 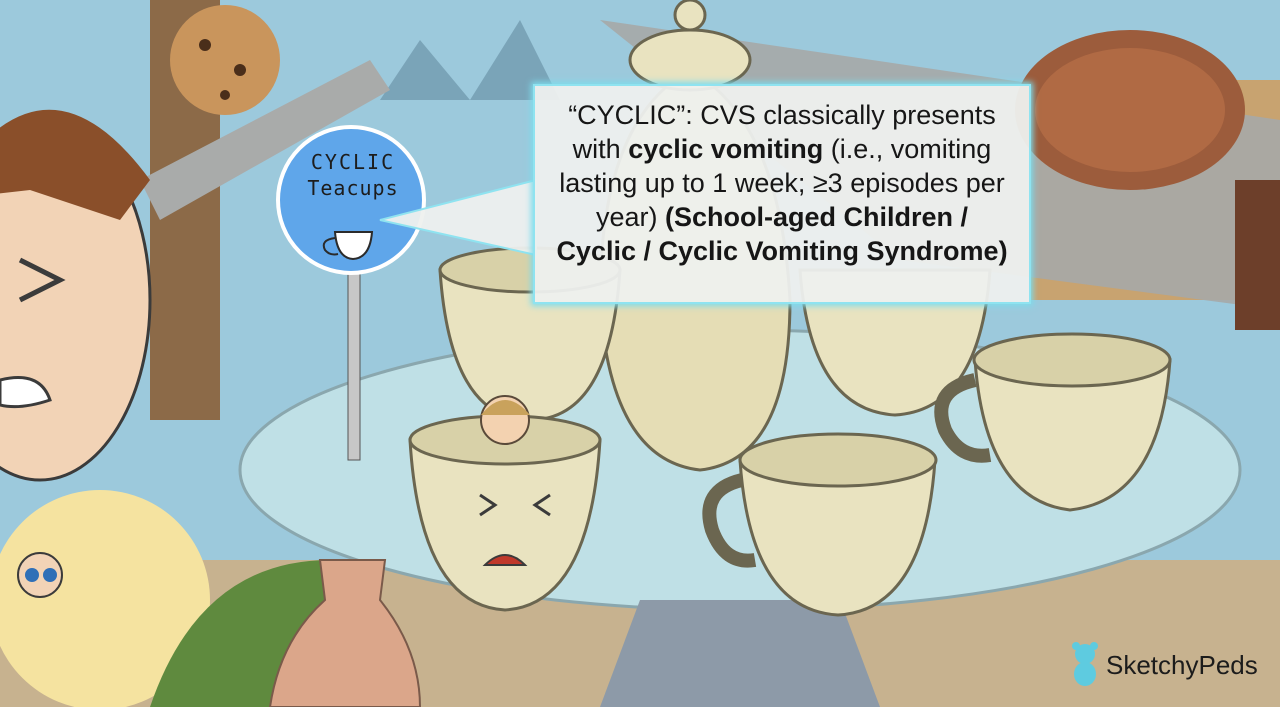 I want to click on brand-name: SketchyPeds, so click(x=1182, y=664).